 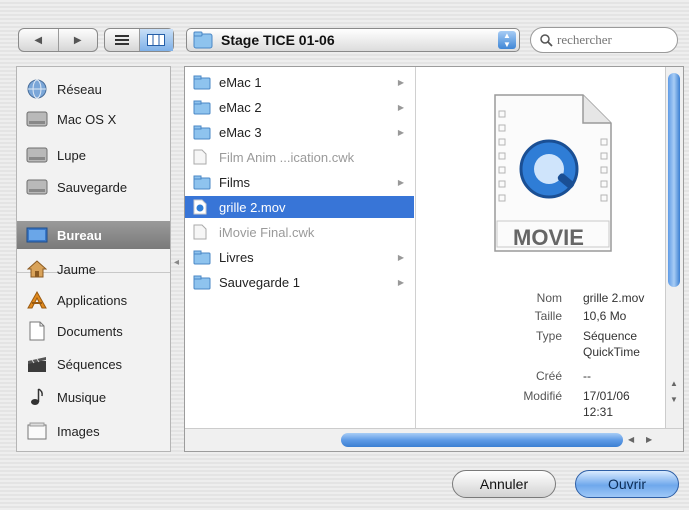 What do you see at coordinates (37, 331) in the screenshot?
I see `documents-icon` at bounding box center [37, 331].